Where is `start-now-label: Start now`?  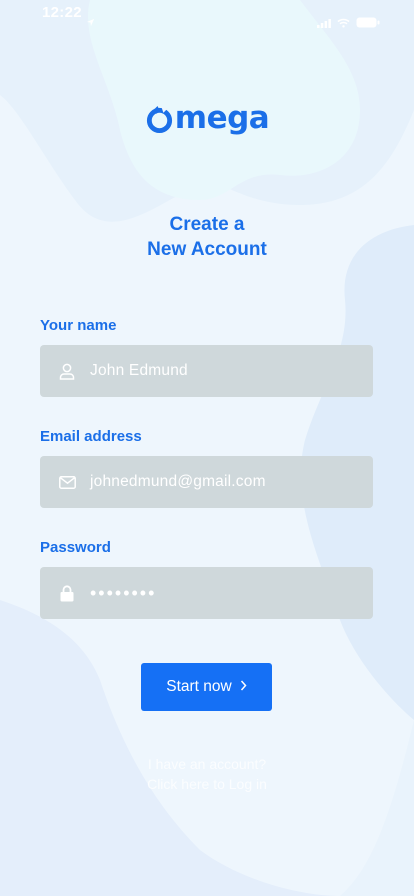 start-now-label: Start now is located at coordinates (199, 686).